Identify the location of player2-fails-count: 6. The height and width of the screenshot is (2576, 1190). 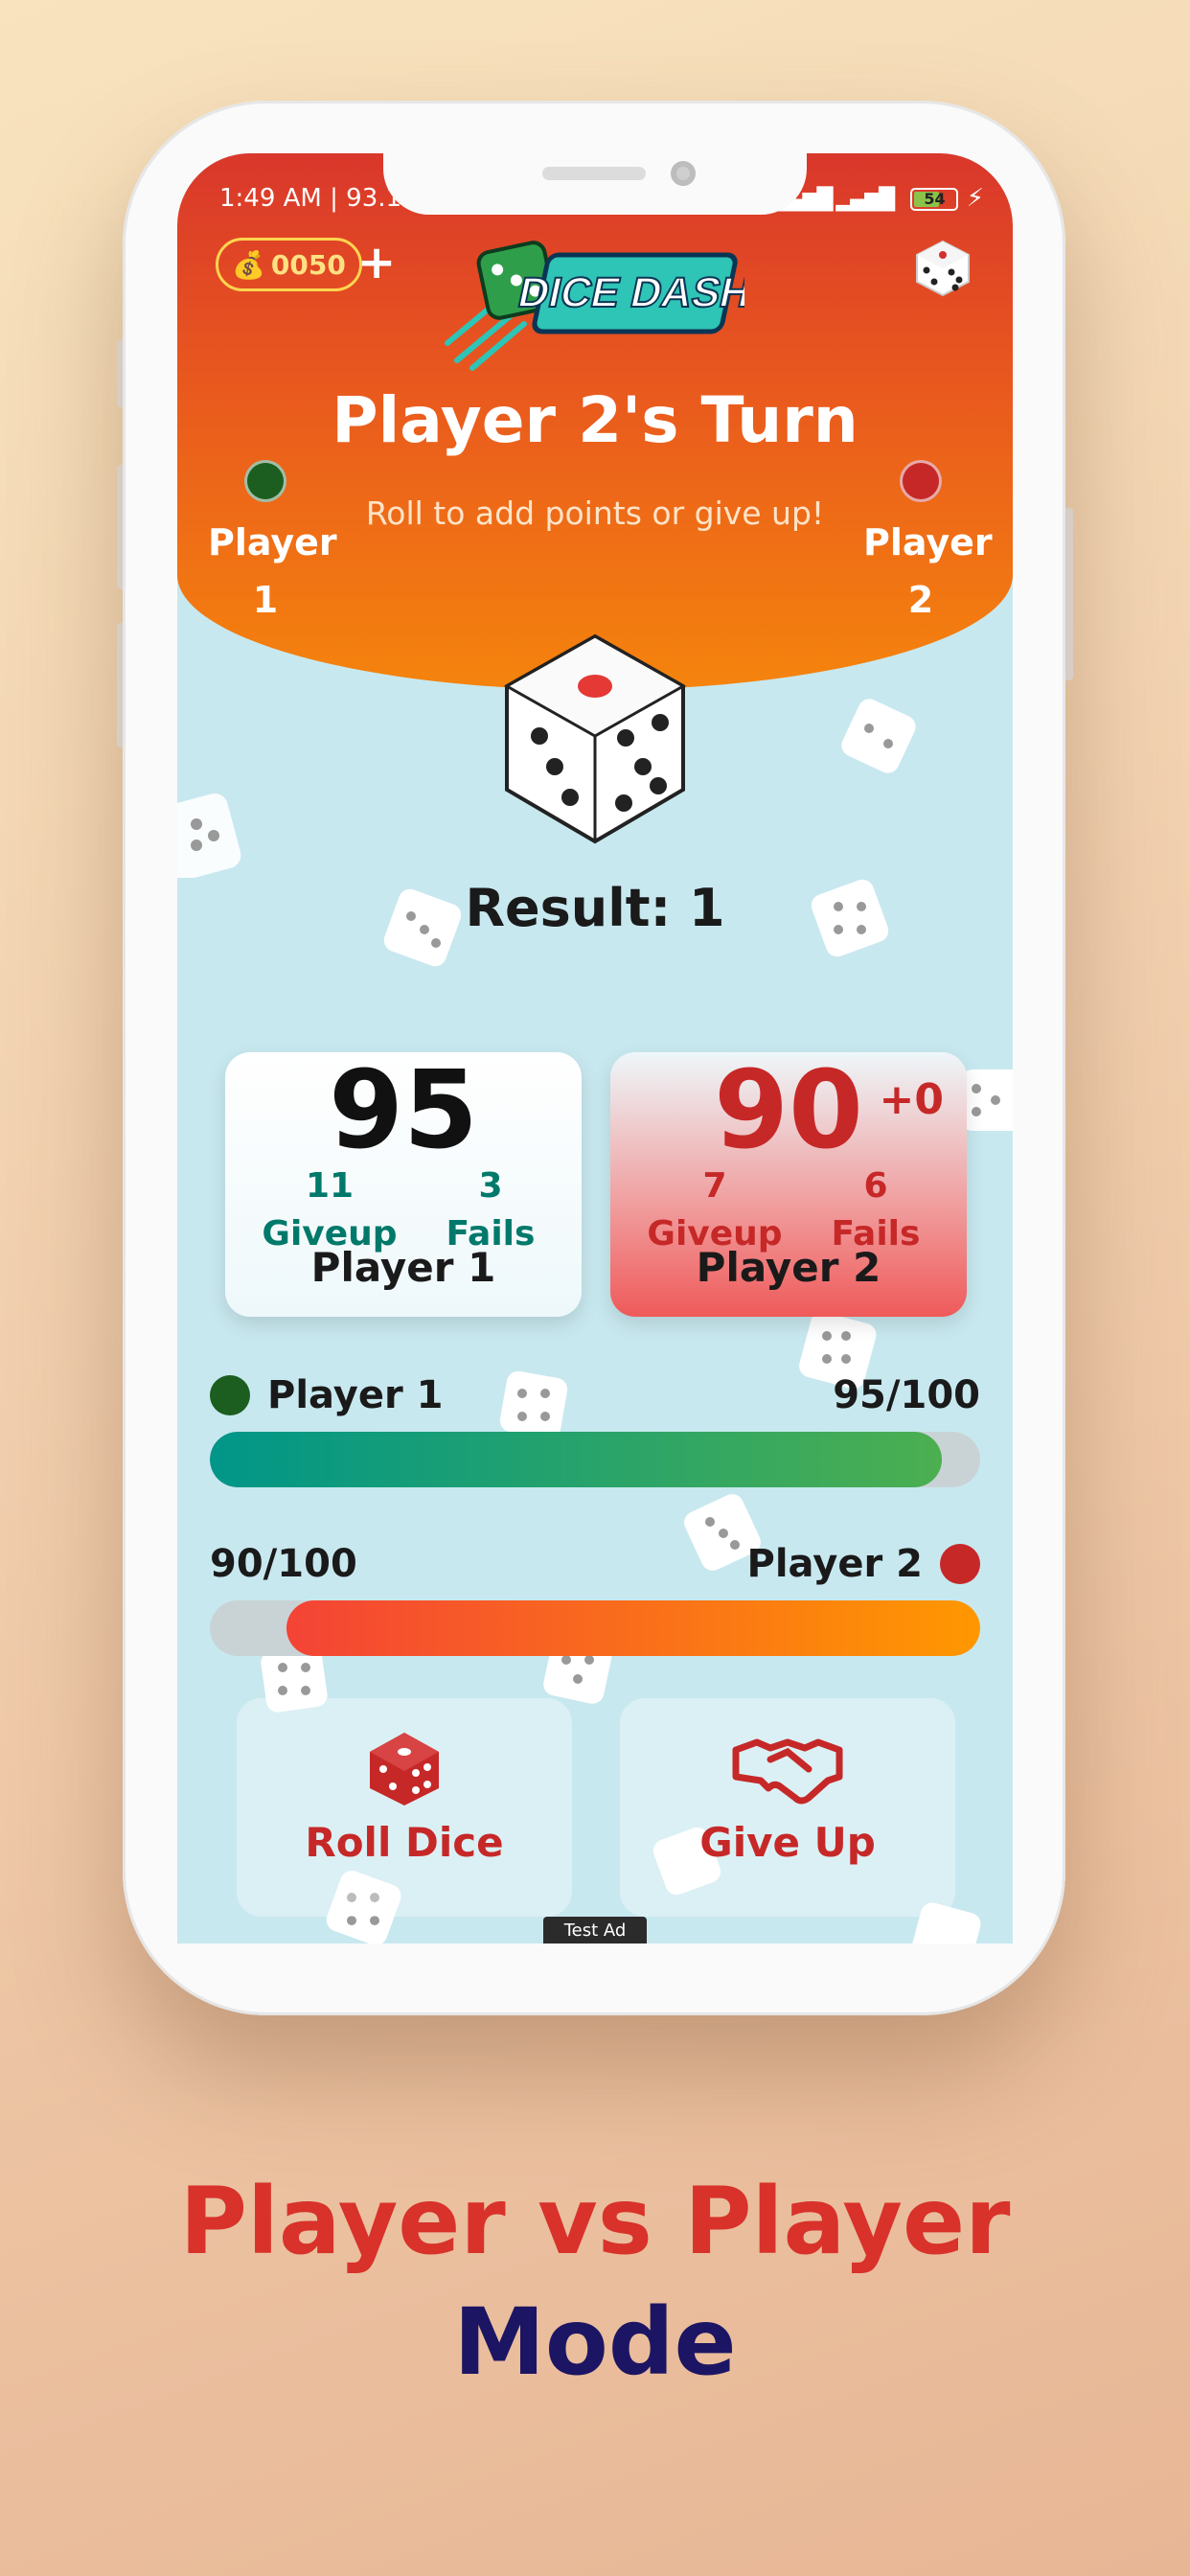
(875, 1186).